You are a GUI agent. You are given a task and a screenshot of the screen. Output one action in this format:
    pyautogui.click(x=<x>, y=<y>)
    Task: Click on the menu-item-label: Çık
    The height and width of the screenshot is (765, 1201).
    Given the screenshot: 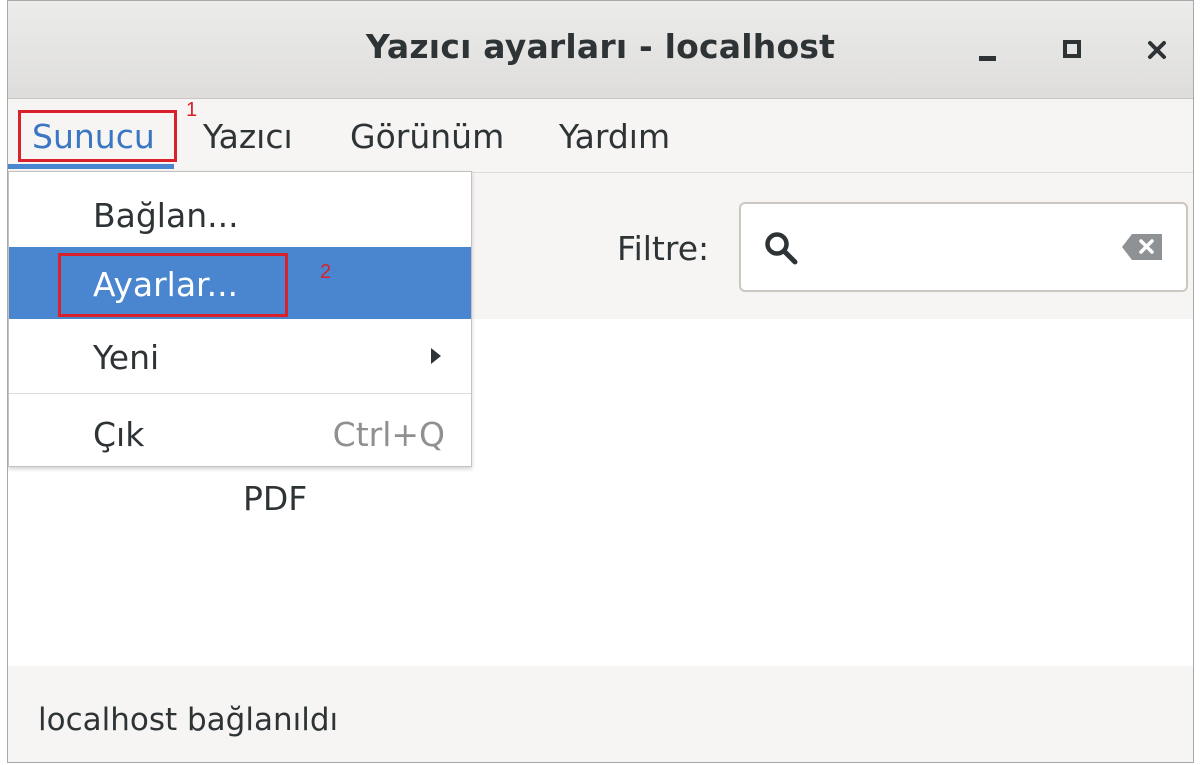 What is the action you would take?
    pyautogui.click(x=119, y=434)
    